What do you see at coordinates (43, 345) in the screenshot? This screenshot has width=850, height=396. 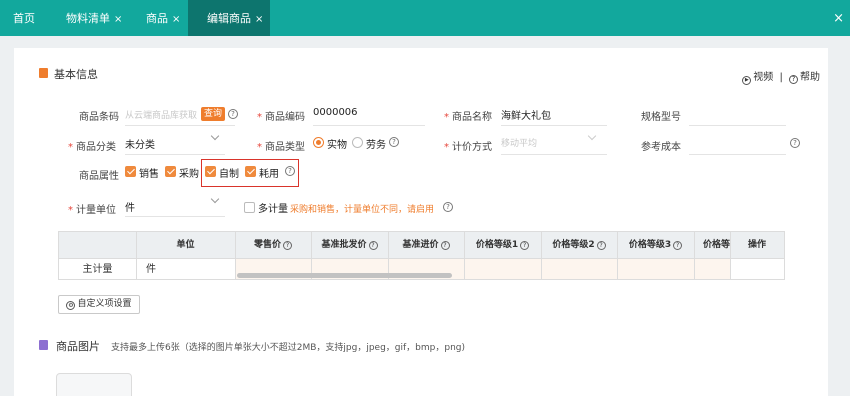 I see `image-icon` at bounding box center [43, 345].